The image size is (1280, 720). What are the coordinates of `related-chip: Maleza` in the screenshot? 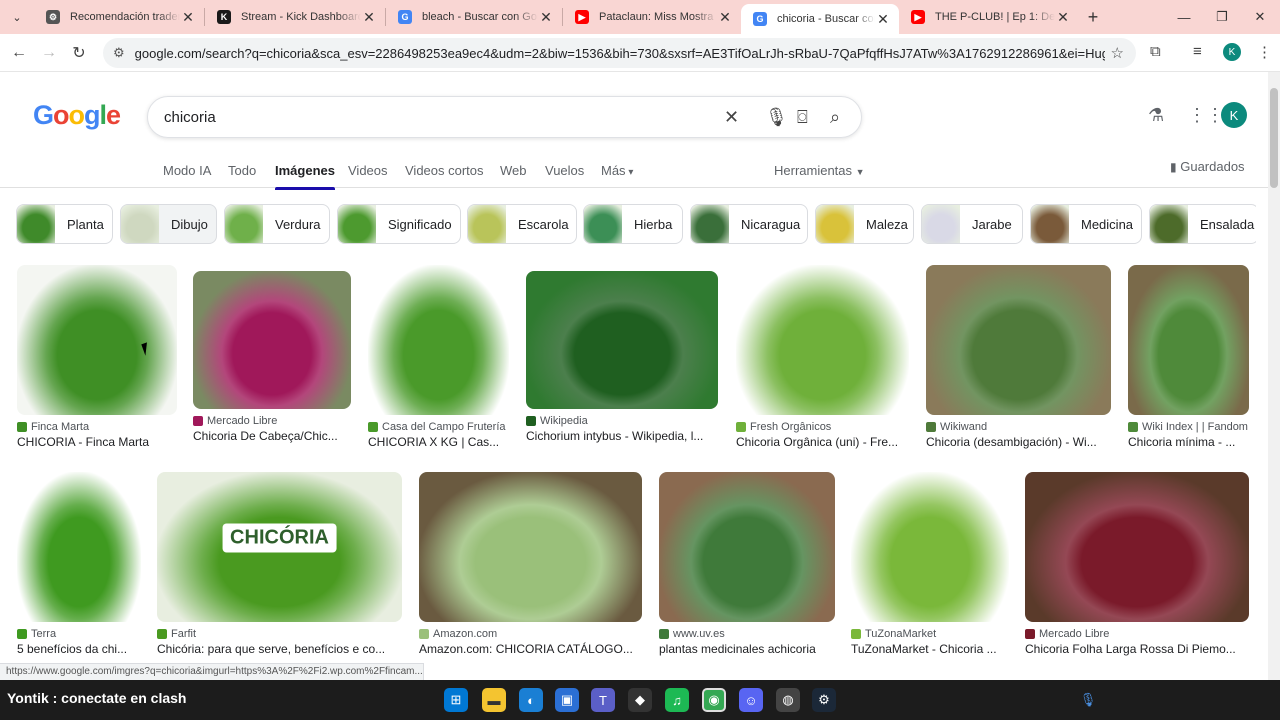 It's located at (864, 224).